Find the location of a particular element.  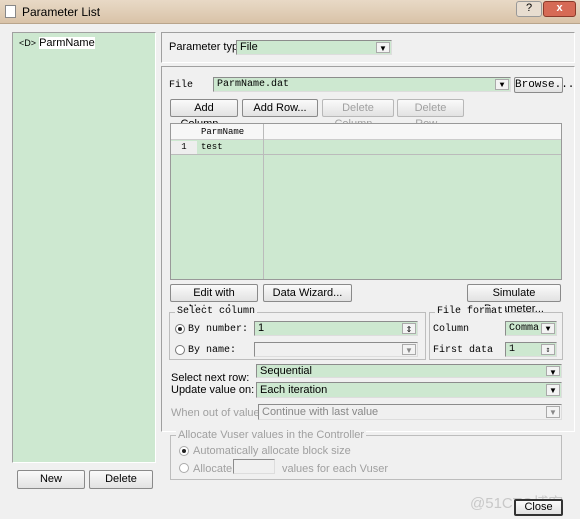

first-data-spinner: 1 ⇕ is located at coordinates (531, 349).